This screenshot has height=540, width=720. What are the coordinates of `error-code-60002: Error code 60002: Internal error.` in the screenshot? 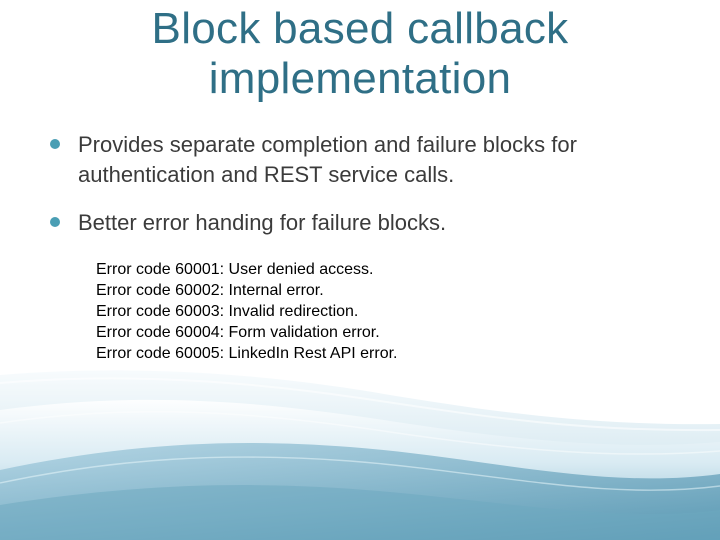 It's located at (210, 290).